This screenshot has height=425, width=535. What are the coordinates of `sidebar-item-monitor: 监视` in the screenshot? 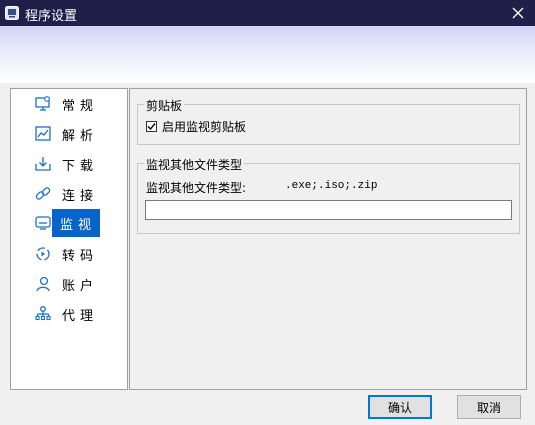 It's located at (76, 223).